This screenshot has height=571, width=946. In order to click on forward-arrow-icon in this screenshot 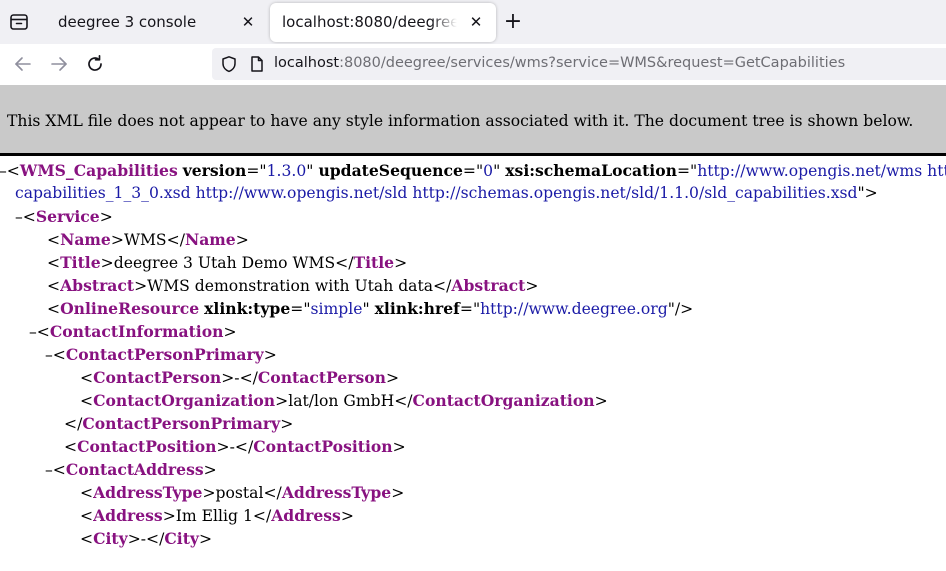, I will do `click(59, 64)`.